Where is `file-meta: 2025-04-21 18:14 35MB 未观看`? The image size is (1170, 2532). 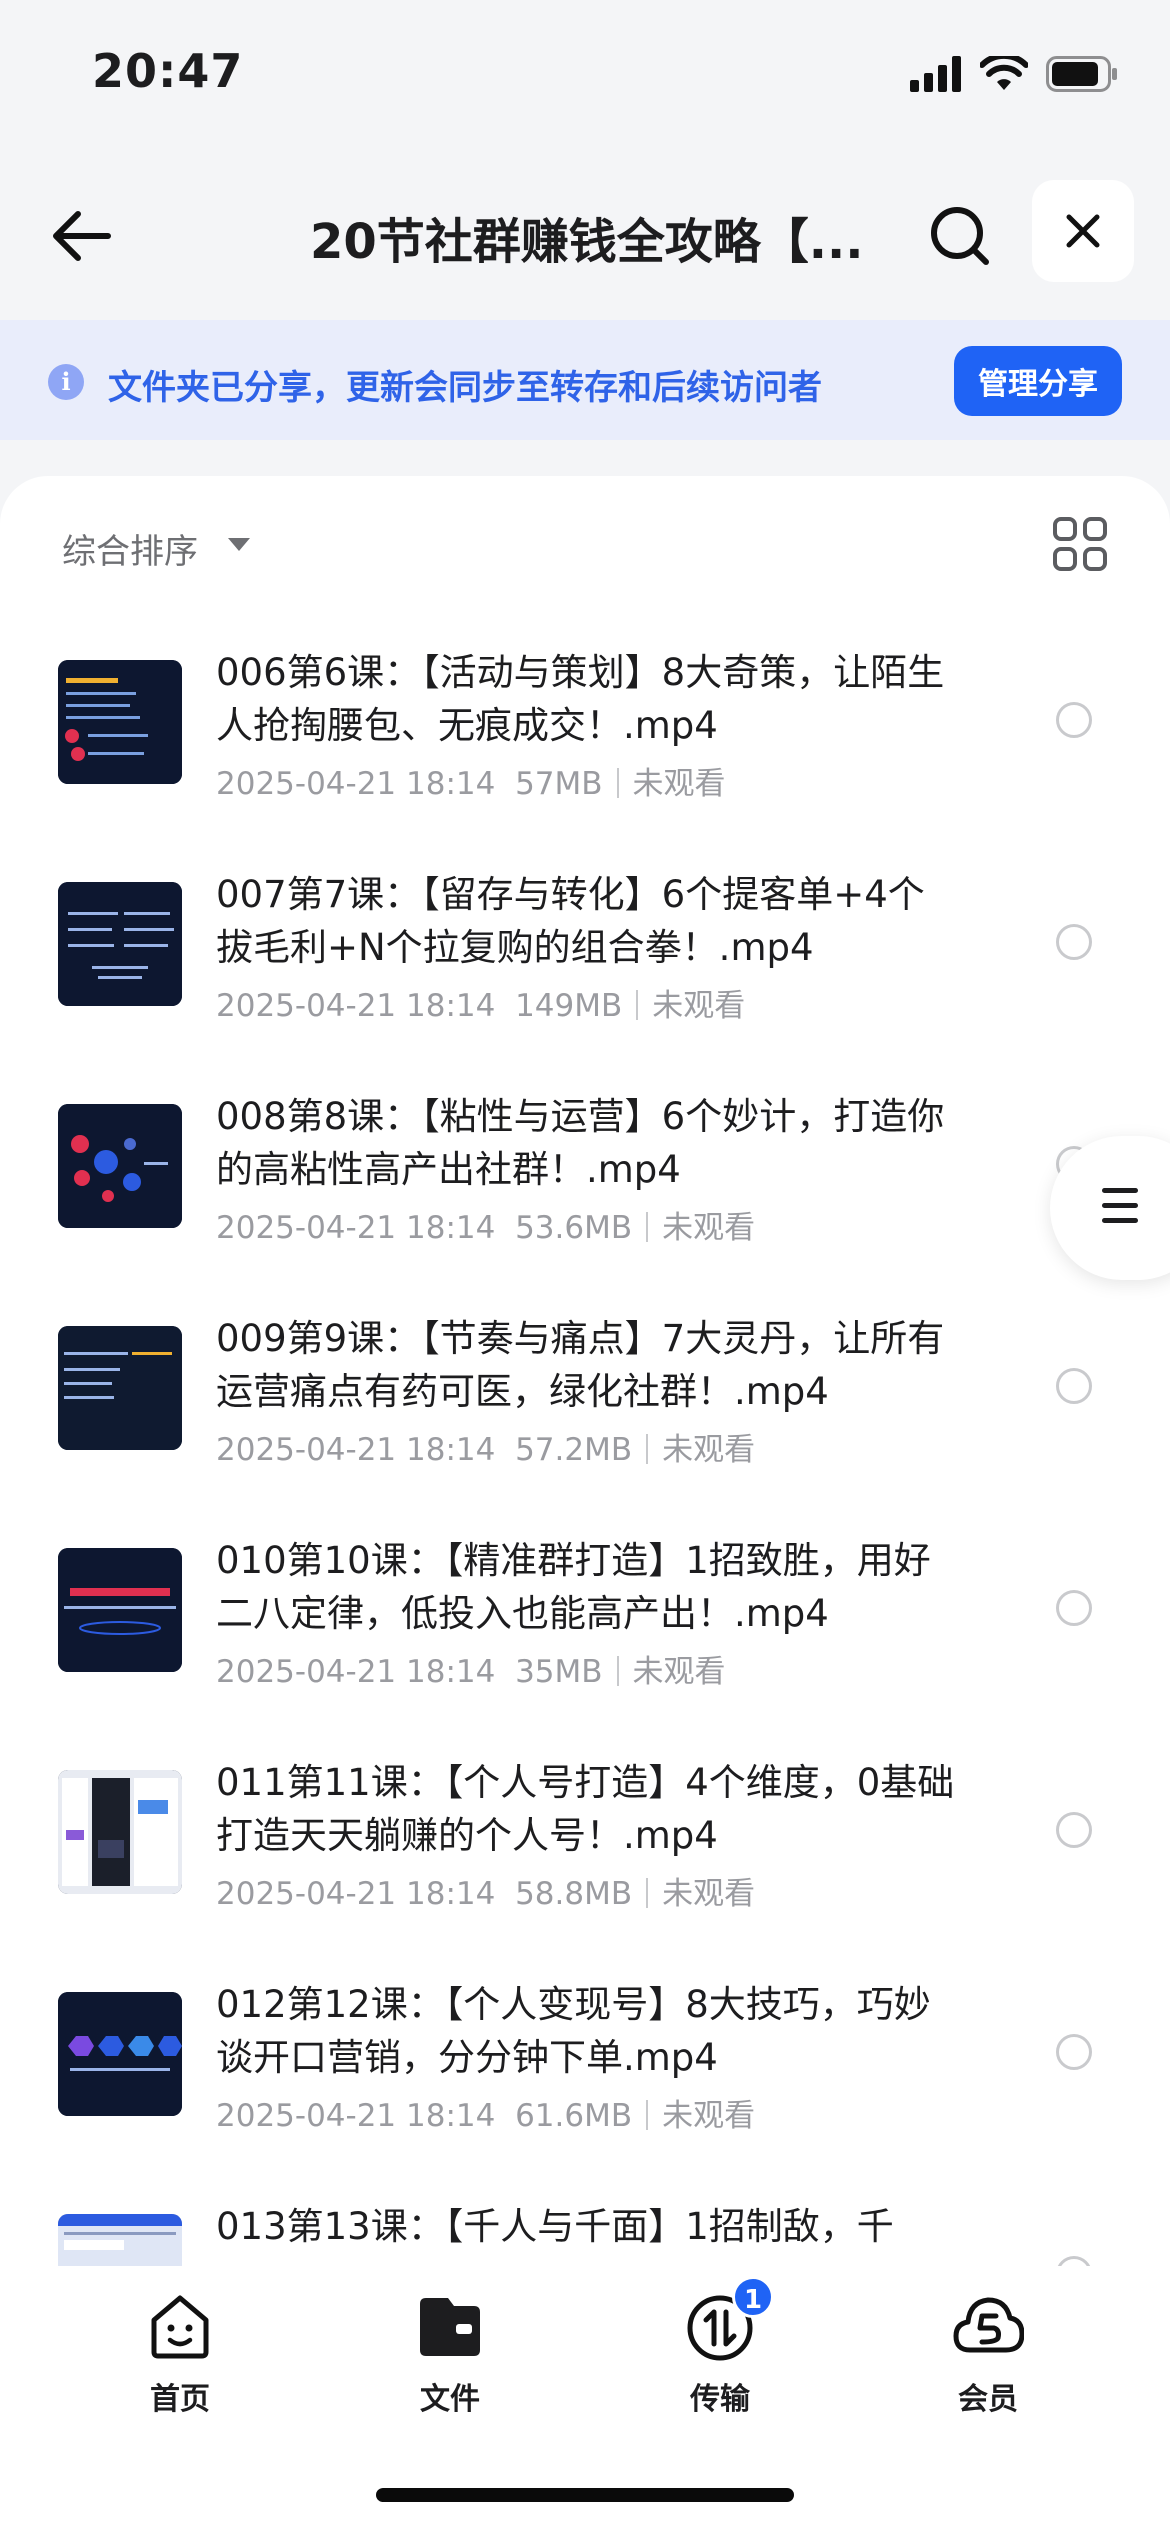 file-meta: 2025-04-21 18:14 35MB 未观看 is located at coordinates (471, 1668).